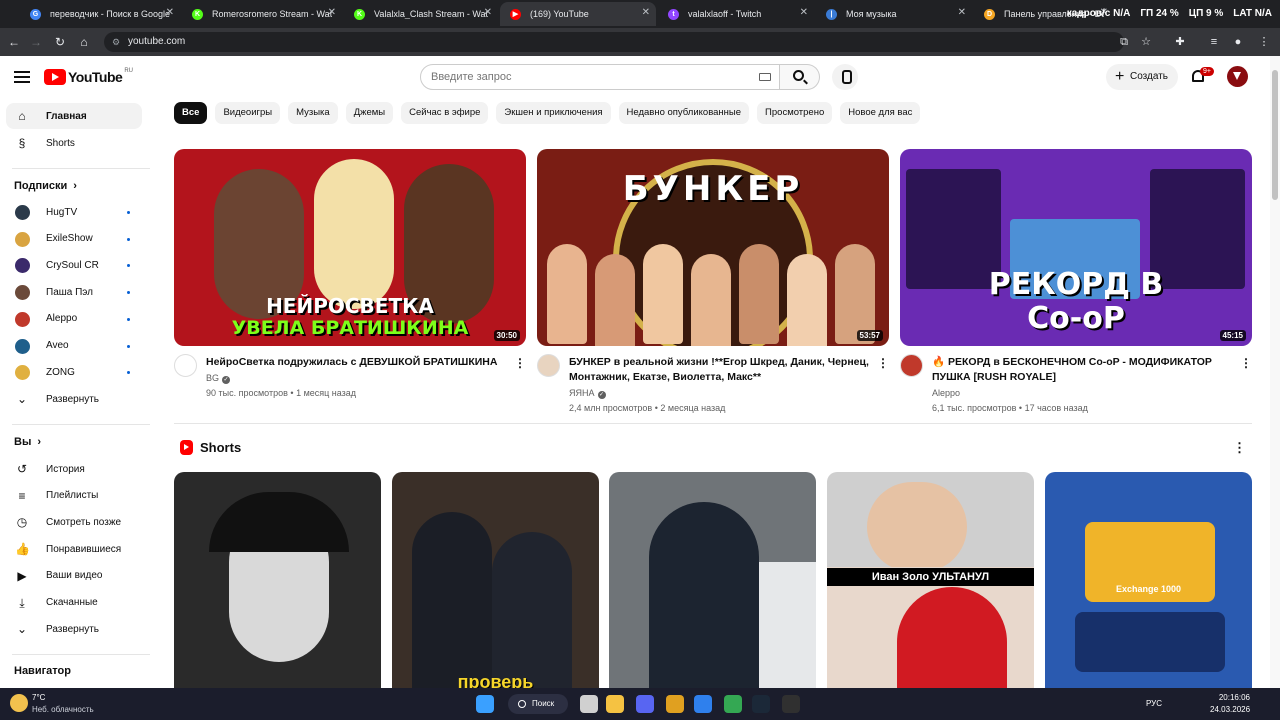 The image size is (1280, 720). Describe the element at coordinates (894, 14) in the screenshot. I see `browser-tab: | Моя музыка ✕` at that location.